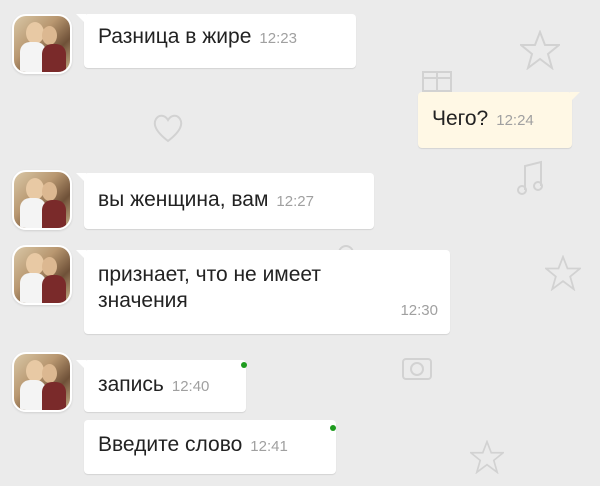 This screenshot has width=600, height=486. I want to click on message-text-line-1: признает, что не имеет, so click(210, 274).